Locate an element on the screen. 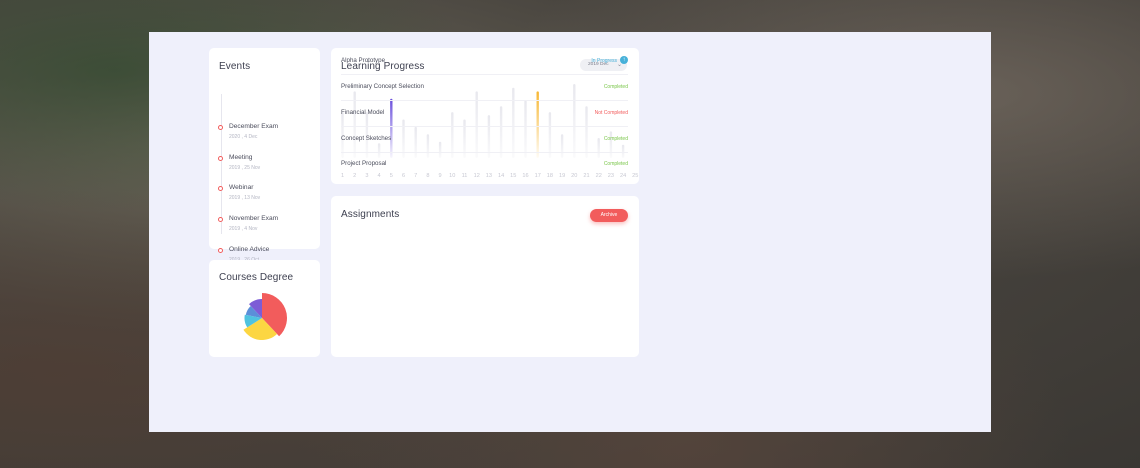 This screenshot has width=1140, height=468. event-item: Webinar 2019 , 13 Nov is located at coordinates (264, 197).